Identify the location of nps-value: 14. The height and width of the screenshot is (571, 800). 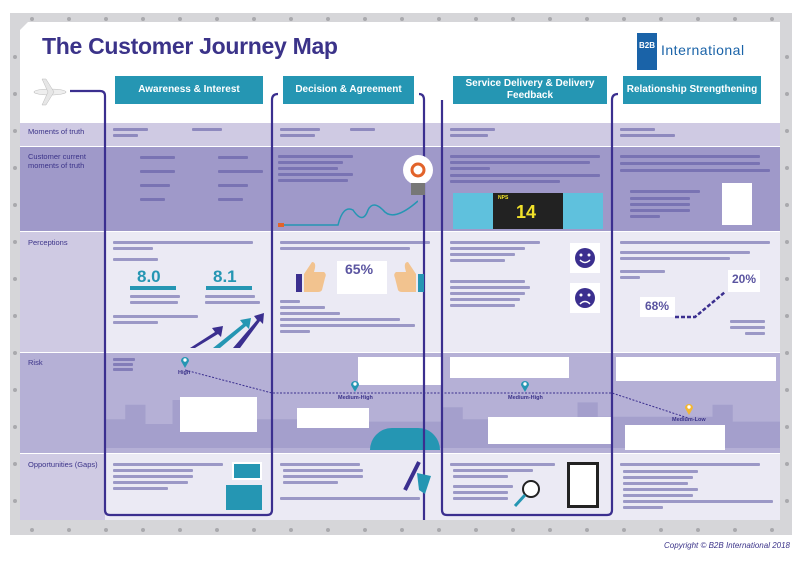
(526, 212).